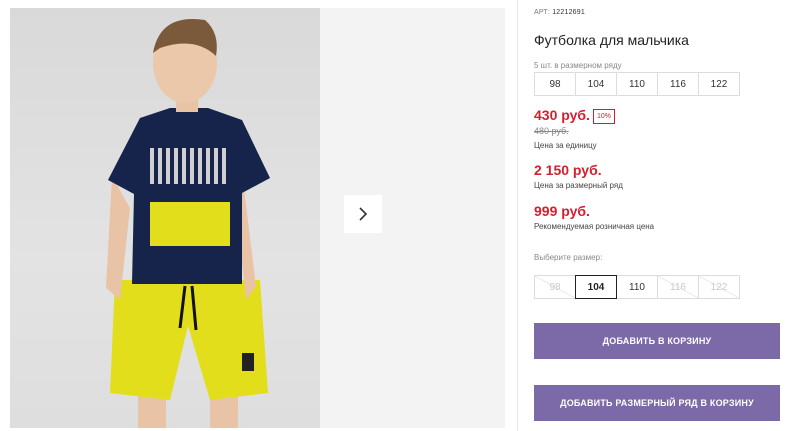  Describe the element at coordinates (555, 84) in the screenshot. I see `size-row-cell: 98` at that location.